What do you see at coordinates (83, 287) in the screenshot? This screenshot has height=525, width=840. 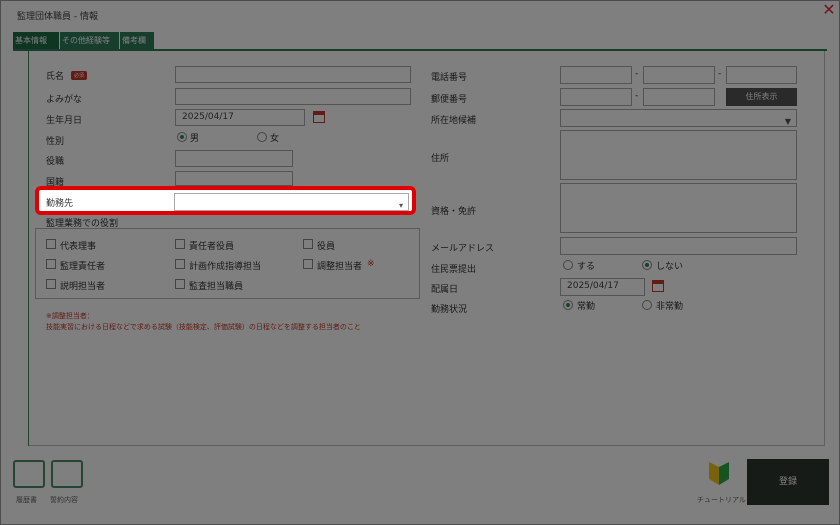 I see `role-explainer-label: 説明担当者` at bounding box center [83, 287].